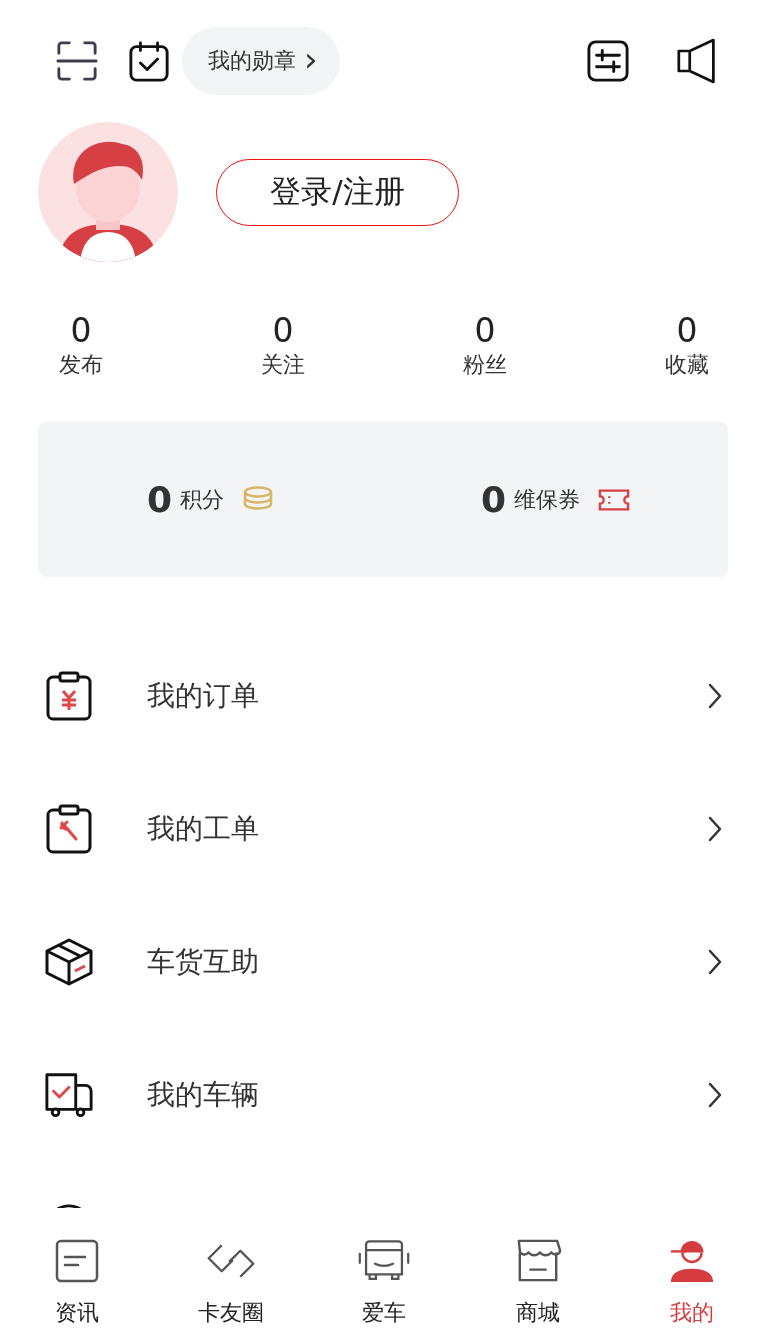 This screenshot has height=1335, width=769. Describe the element at coordinates (230, 1271) in the screenshot. I see `nav-tab: 卡友圈` at that location.